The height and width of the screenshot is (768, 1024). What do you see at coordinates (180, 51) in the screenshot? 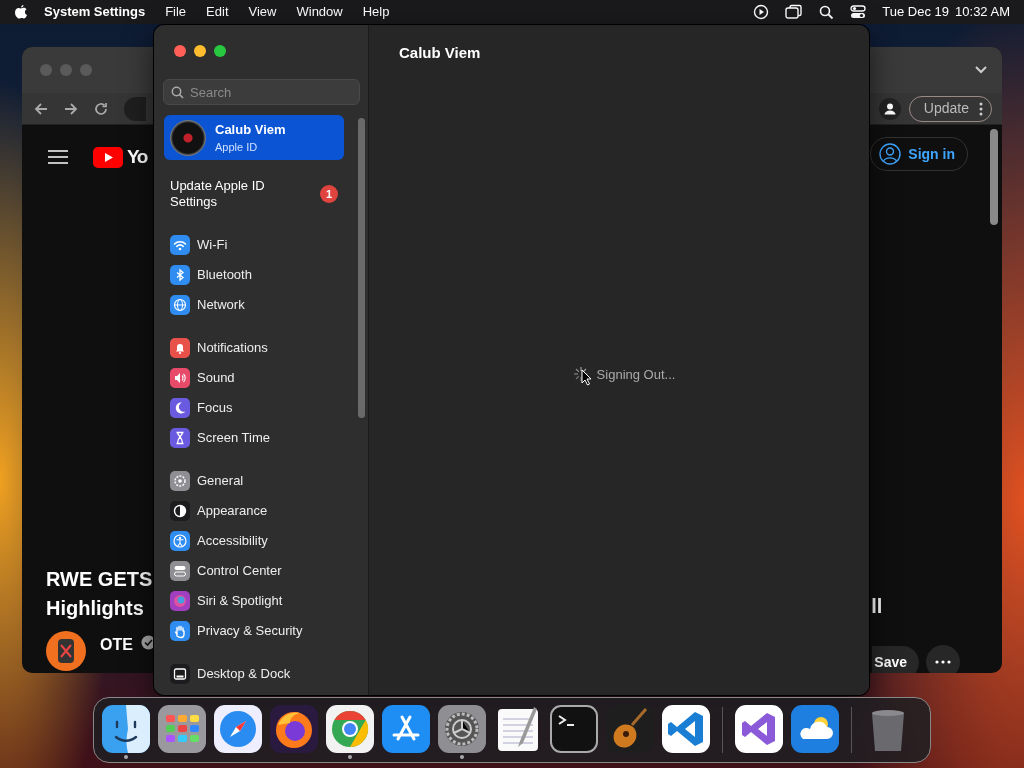
I see `close-button` at bounding box center [180, 51].